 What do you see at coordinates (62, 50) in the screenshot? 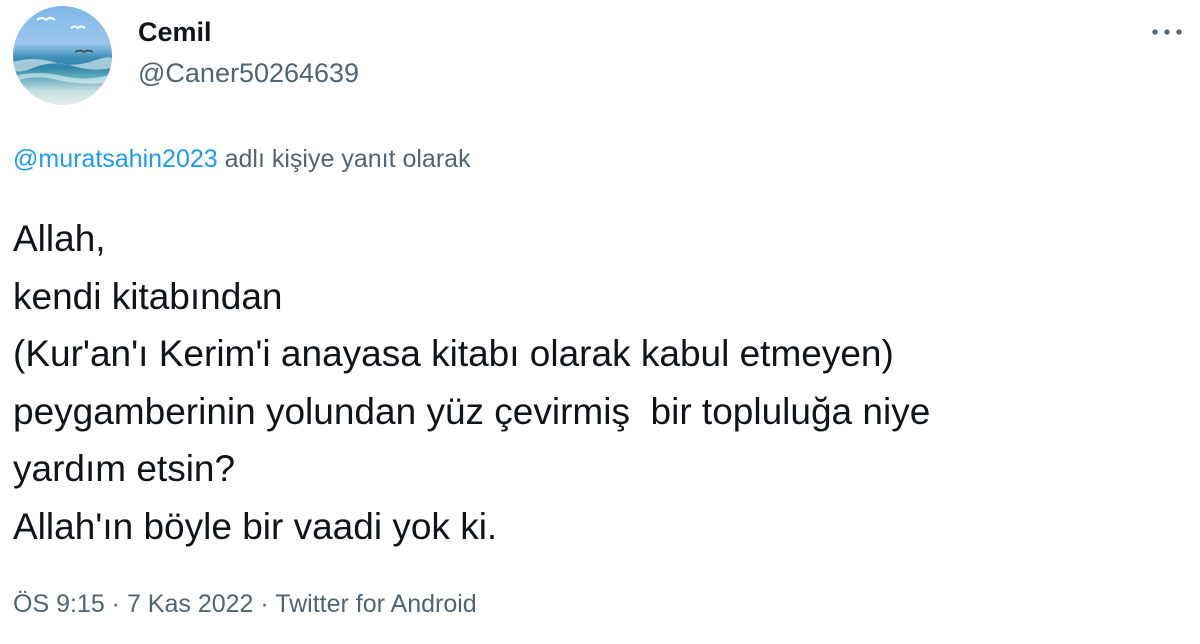
I see `avatar-image` at bounding box center [62, 50].